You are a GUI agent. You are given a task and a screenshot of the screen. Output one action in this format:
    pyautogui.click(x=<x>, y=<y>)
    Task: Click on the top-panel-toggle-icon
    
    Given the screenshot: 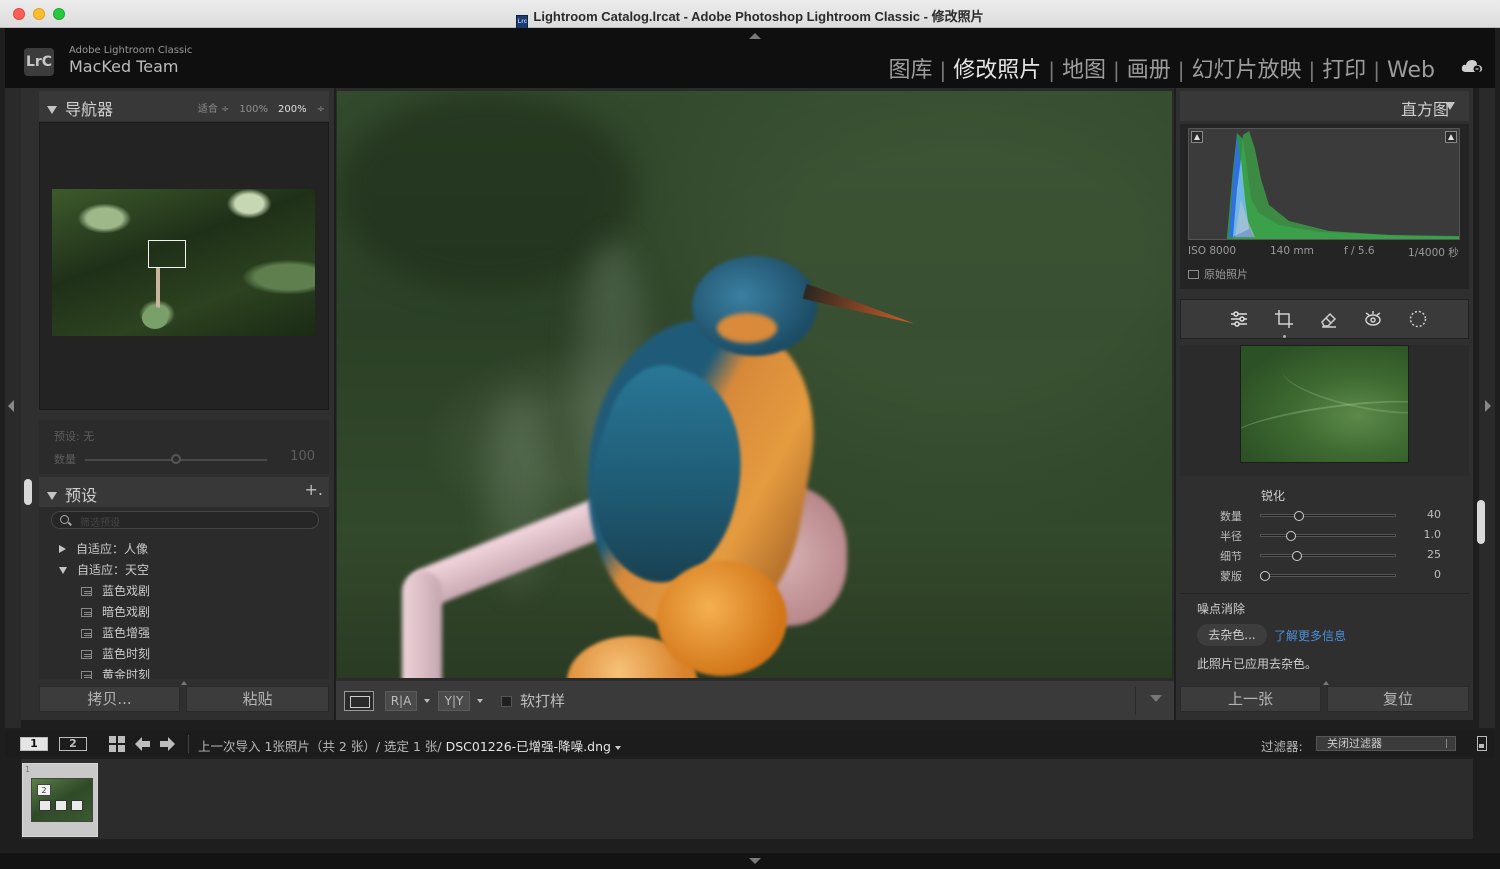 What is the action you would take?
    pyautogui.click(x=755, y=36)
    